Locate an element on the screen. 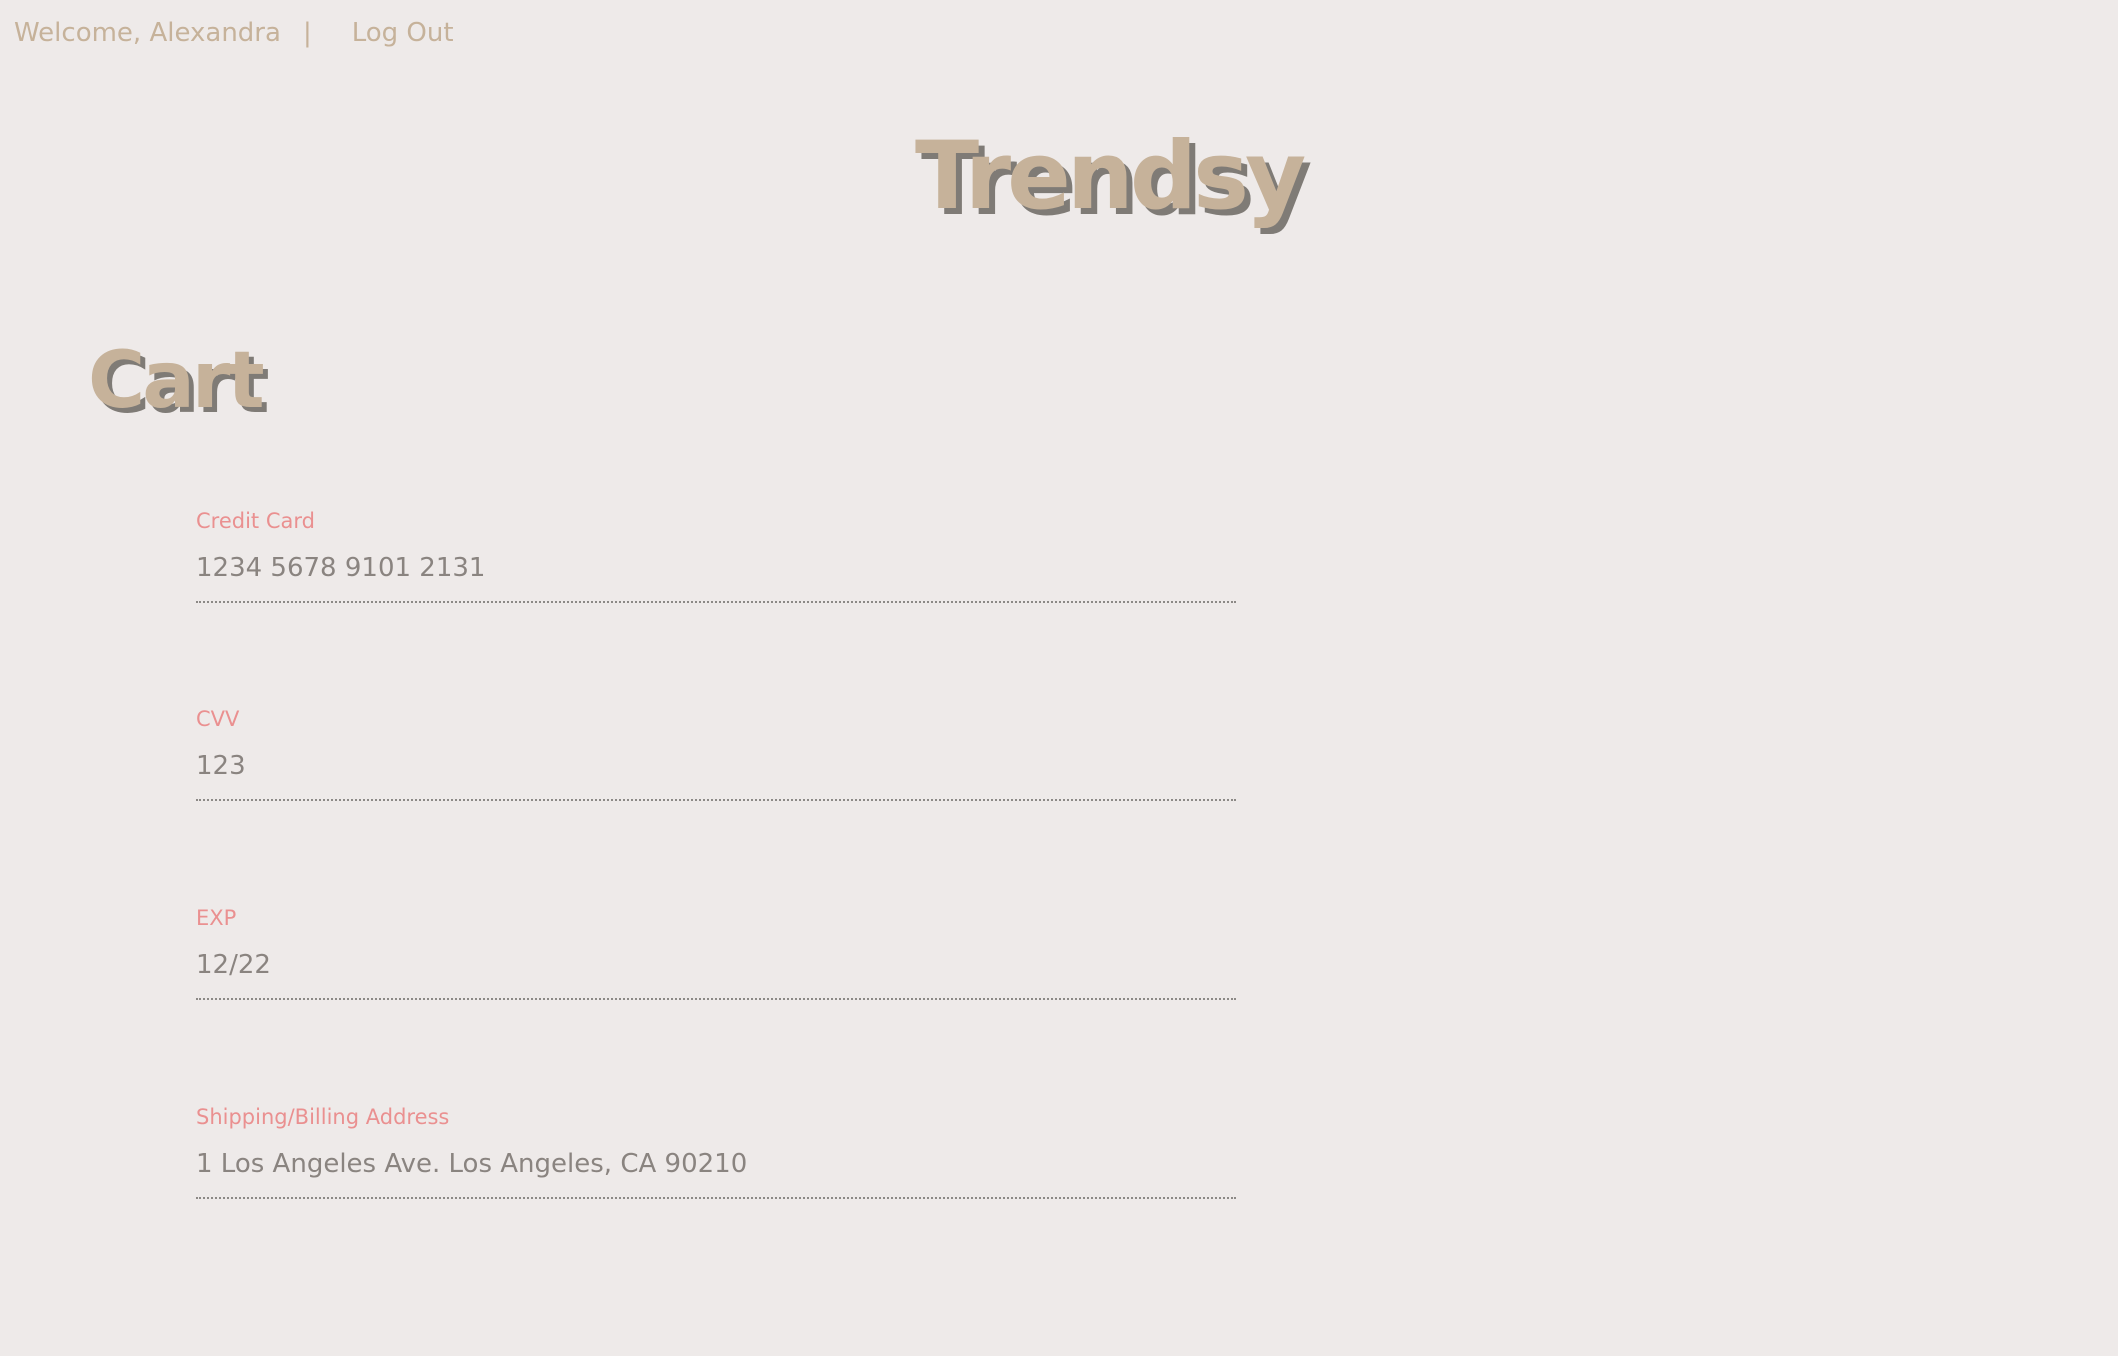 This screenshot has width=2118, height=1356. address-input is located at coordinates (716, 1174).